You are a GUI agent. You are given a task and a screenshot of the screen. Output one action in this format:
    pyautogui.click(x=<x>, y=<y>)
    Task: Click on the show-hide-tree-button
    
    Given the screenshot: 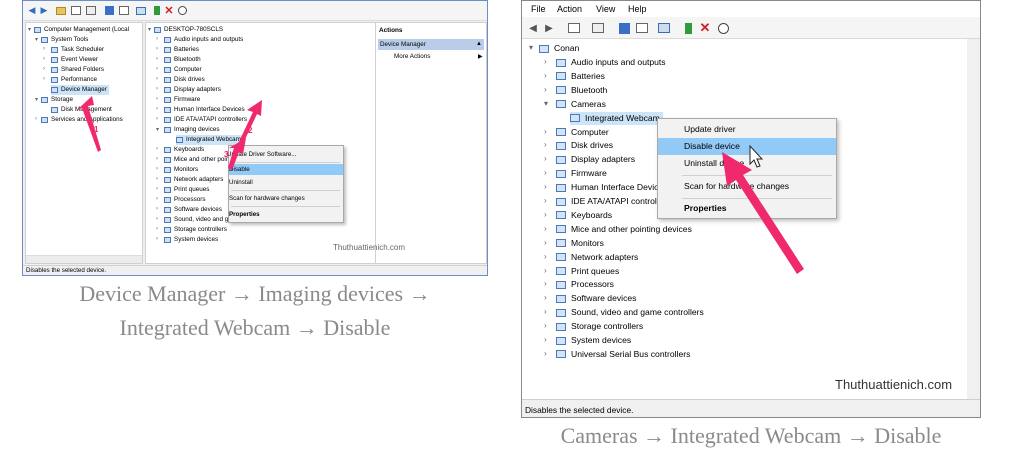 What is the action you would take?
    pyautogui.click(x=574, y=28)
    